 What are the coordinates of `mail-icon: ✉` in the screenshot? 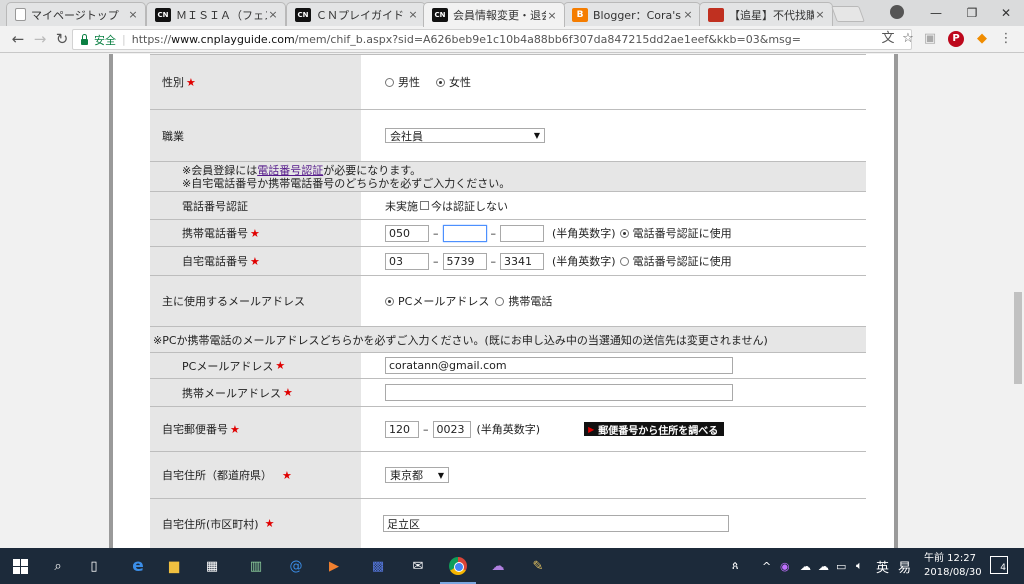 It's located at (418, 566).